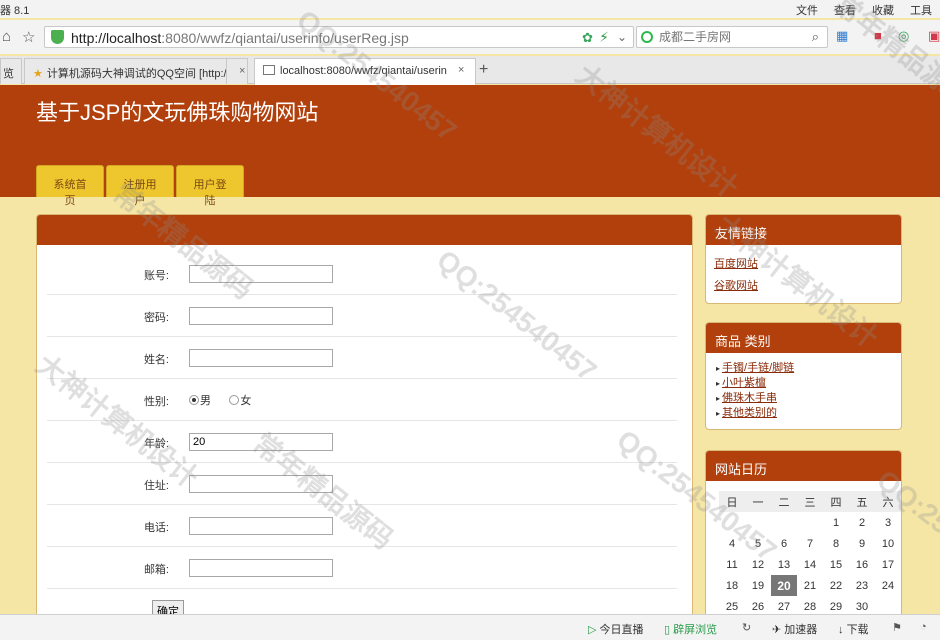 This screenshot has height=640, width=940. I want to click on address-input, so click(261, 484).